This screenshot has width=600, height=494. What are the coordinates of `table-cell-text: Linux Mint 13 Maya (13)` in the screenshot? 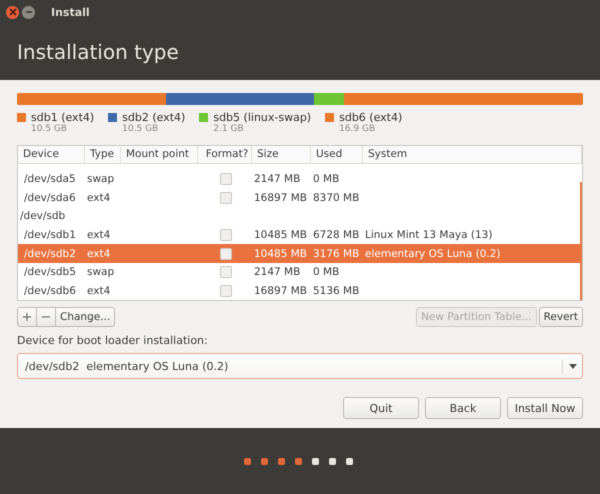 It's located at (429, 235).